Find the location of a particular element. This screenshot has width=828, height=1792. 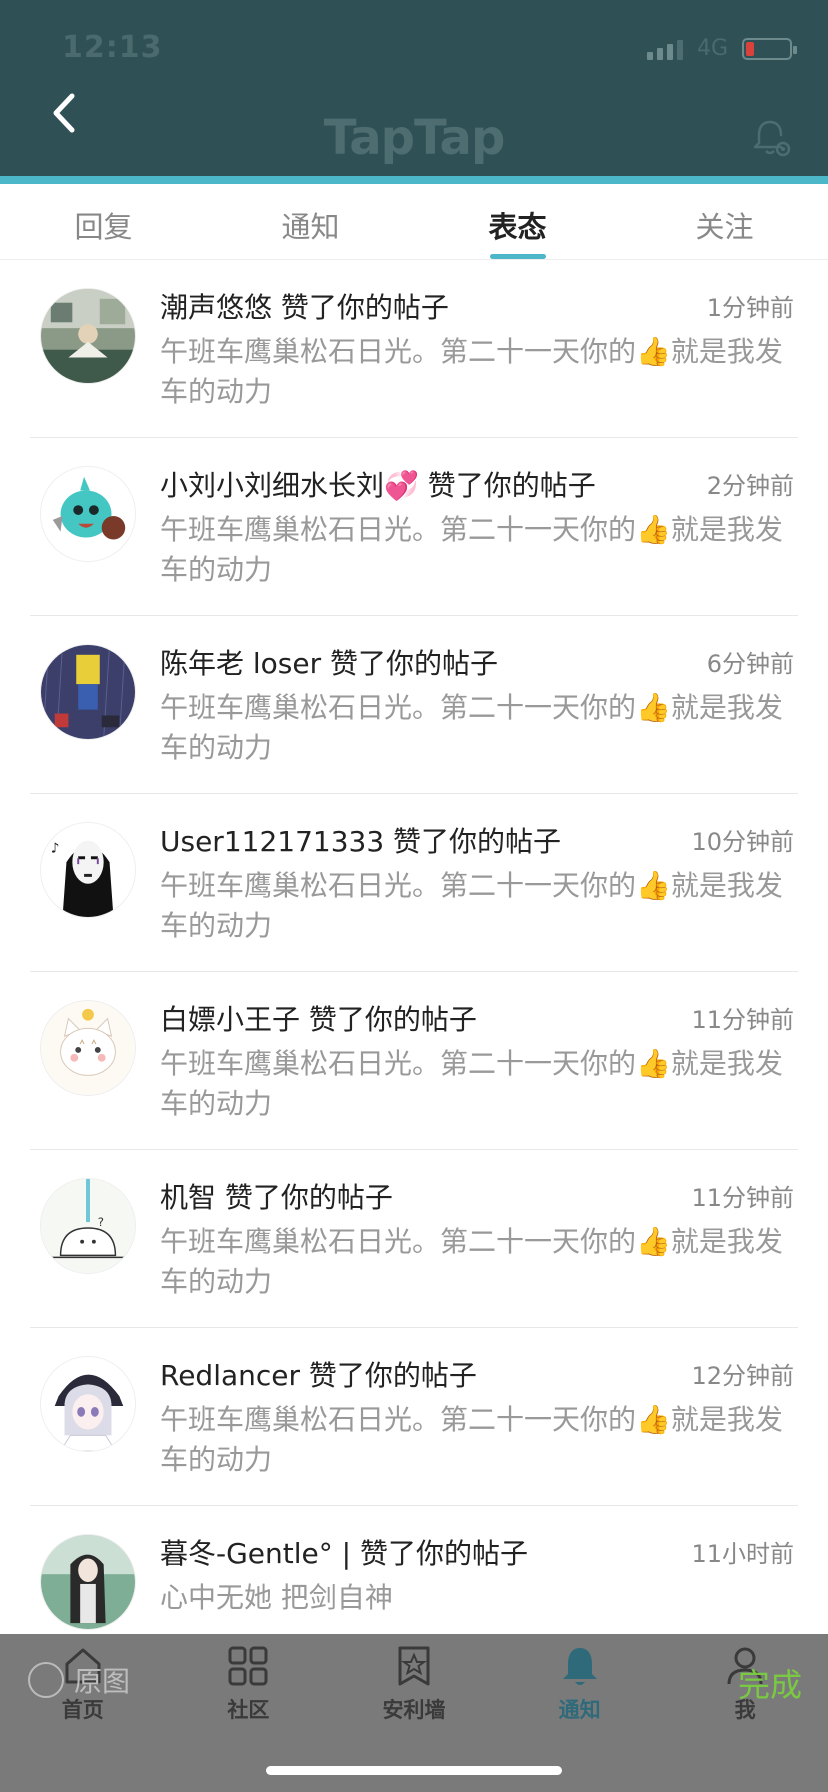

notification-time: 1分钟前 is located at coordinates (750, 308).